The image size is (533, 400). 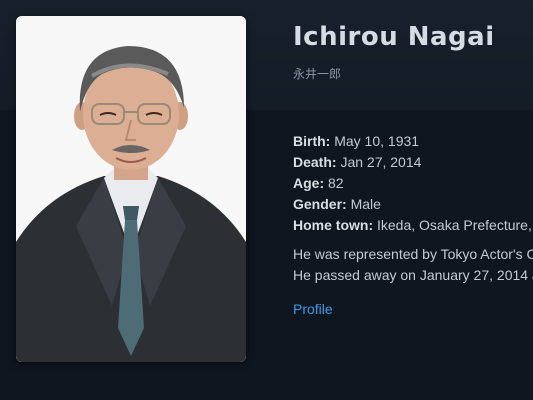 What do you see at coordinates (312, 141) in the screenshot?
I see `fact-label: Birth:` at bounding box center [312, 141].